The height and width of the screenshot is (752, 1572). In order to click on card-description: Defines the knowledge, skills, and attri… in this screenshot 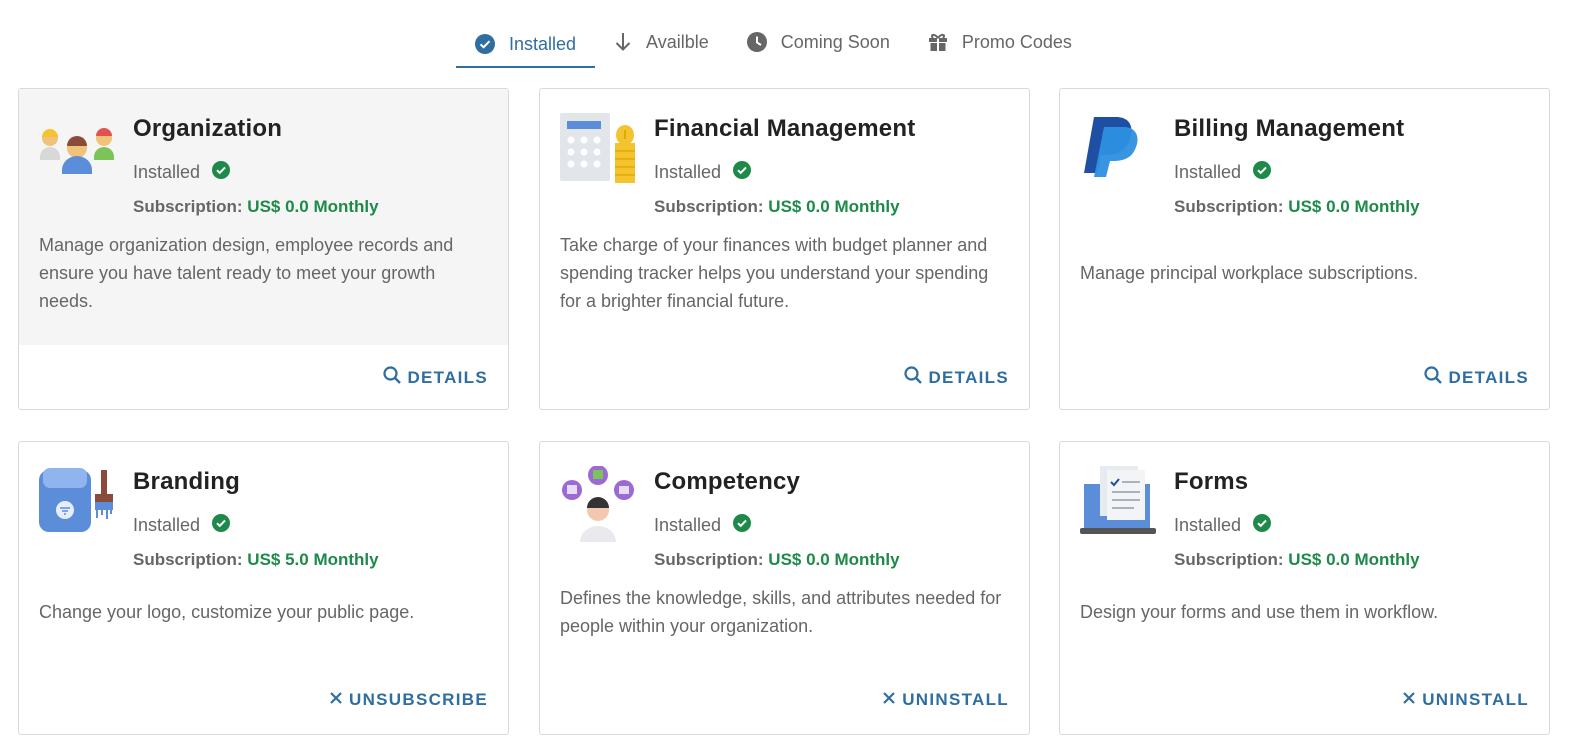, I will do `click(781, 612)`.